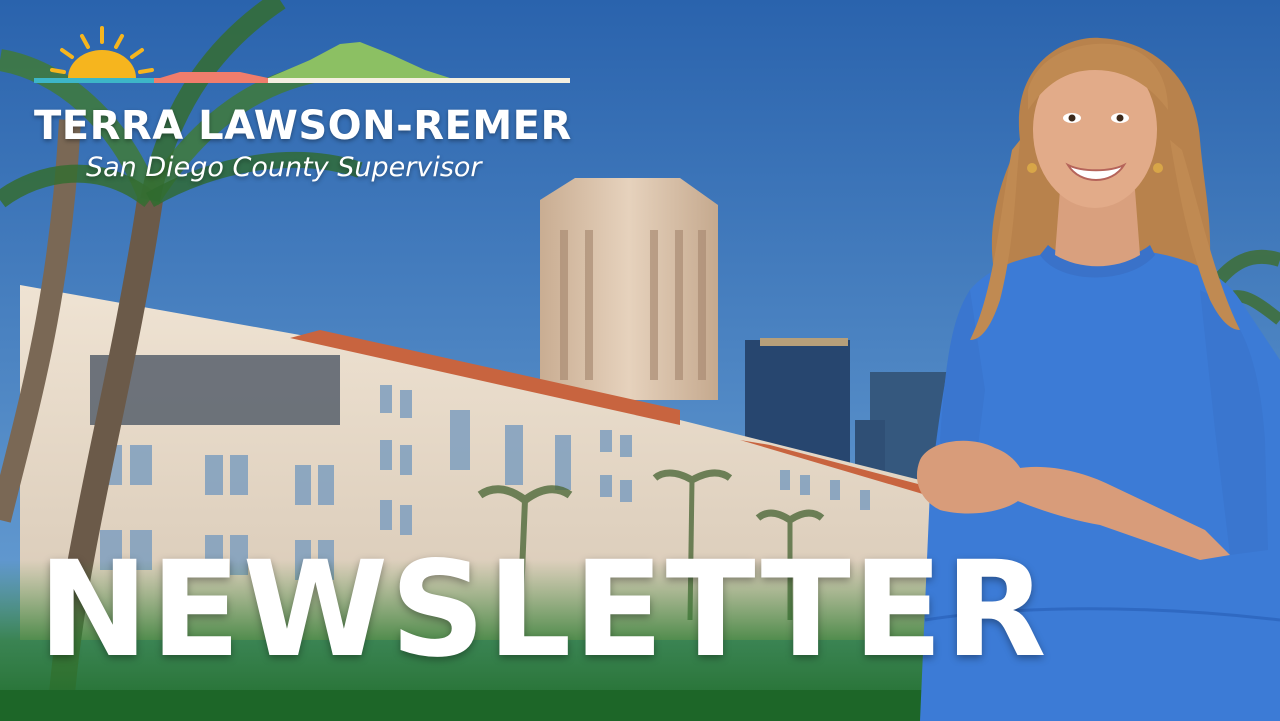 The width and height of the screenshot is (1280, 721). I want to click on supervisor-name: TERRA LAWSON-REMER, so click(303, 126).